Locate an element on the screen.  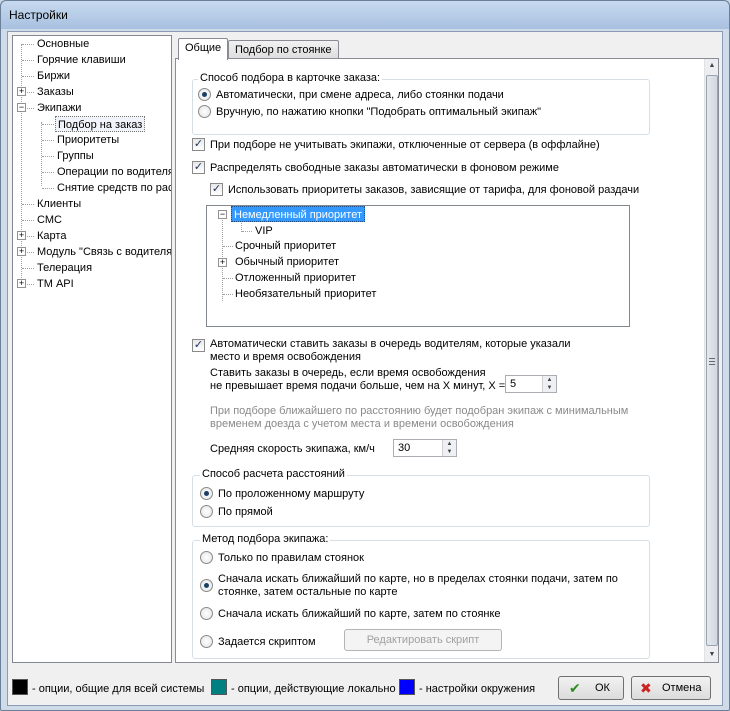
close-icon: ✖ is located at coordinates (646, 688).